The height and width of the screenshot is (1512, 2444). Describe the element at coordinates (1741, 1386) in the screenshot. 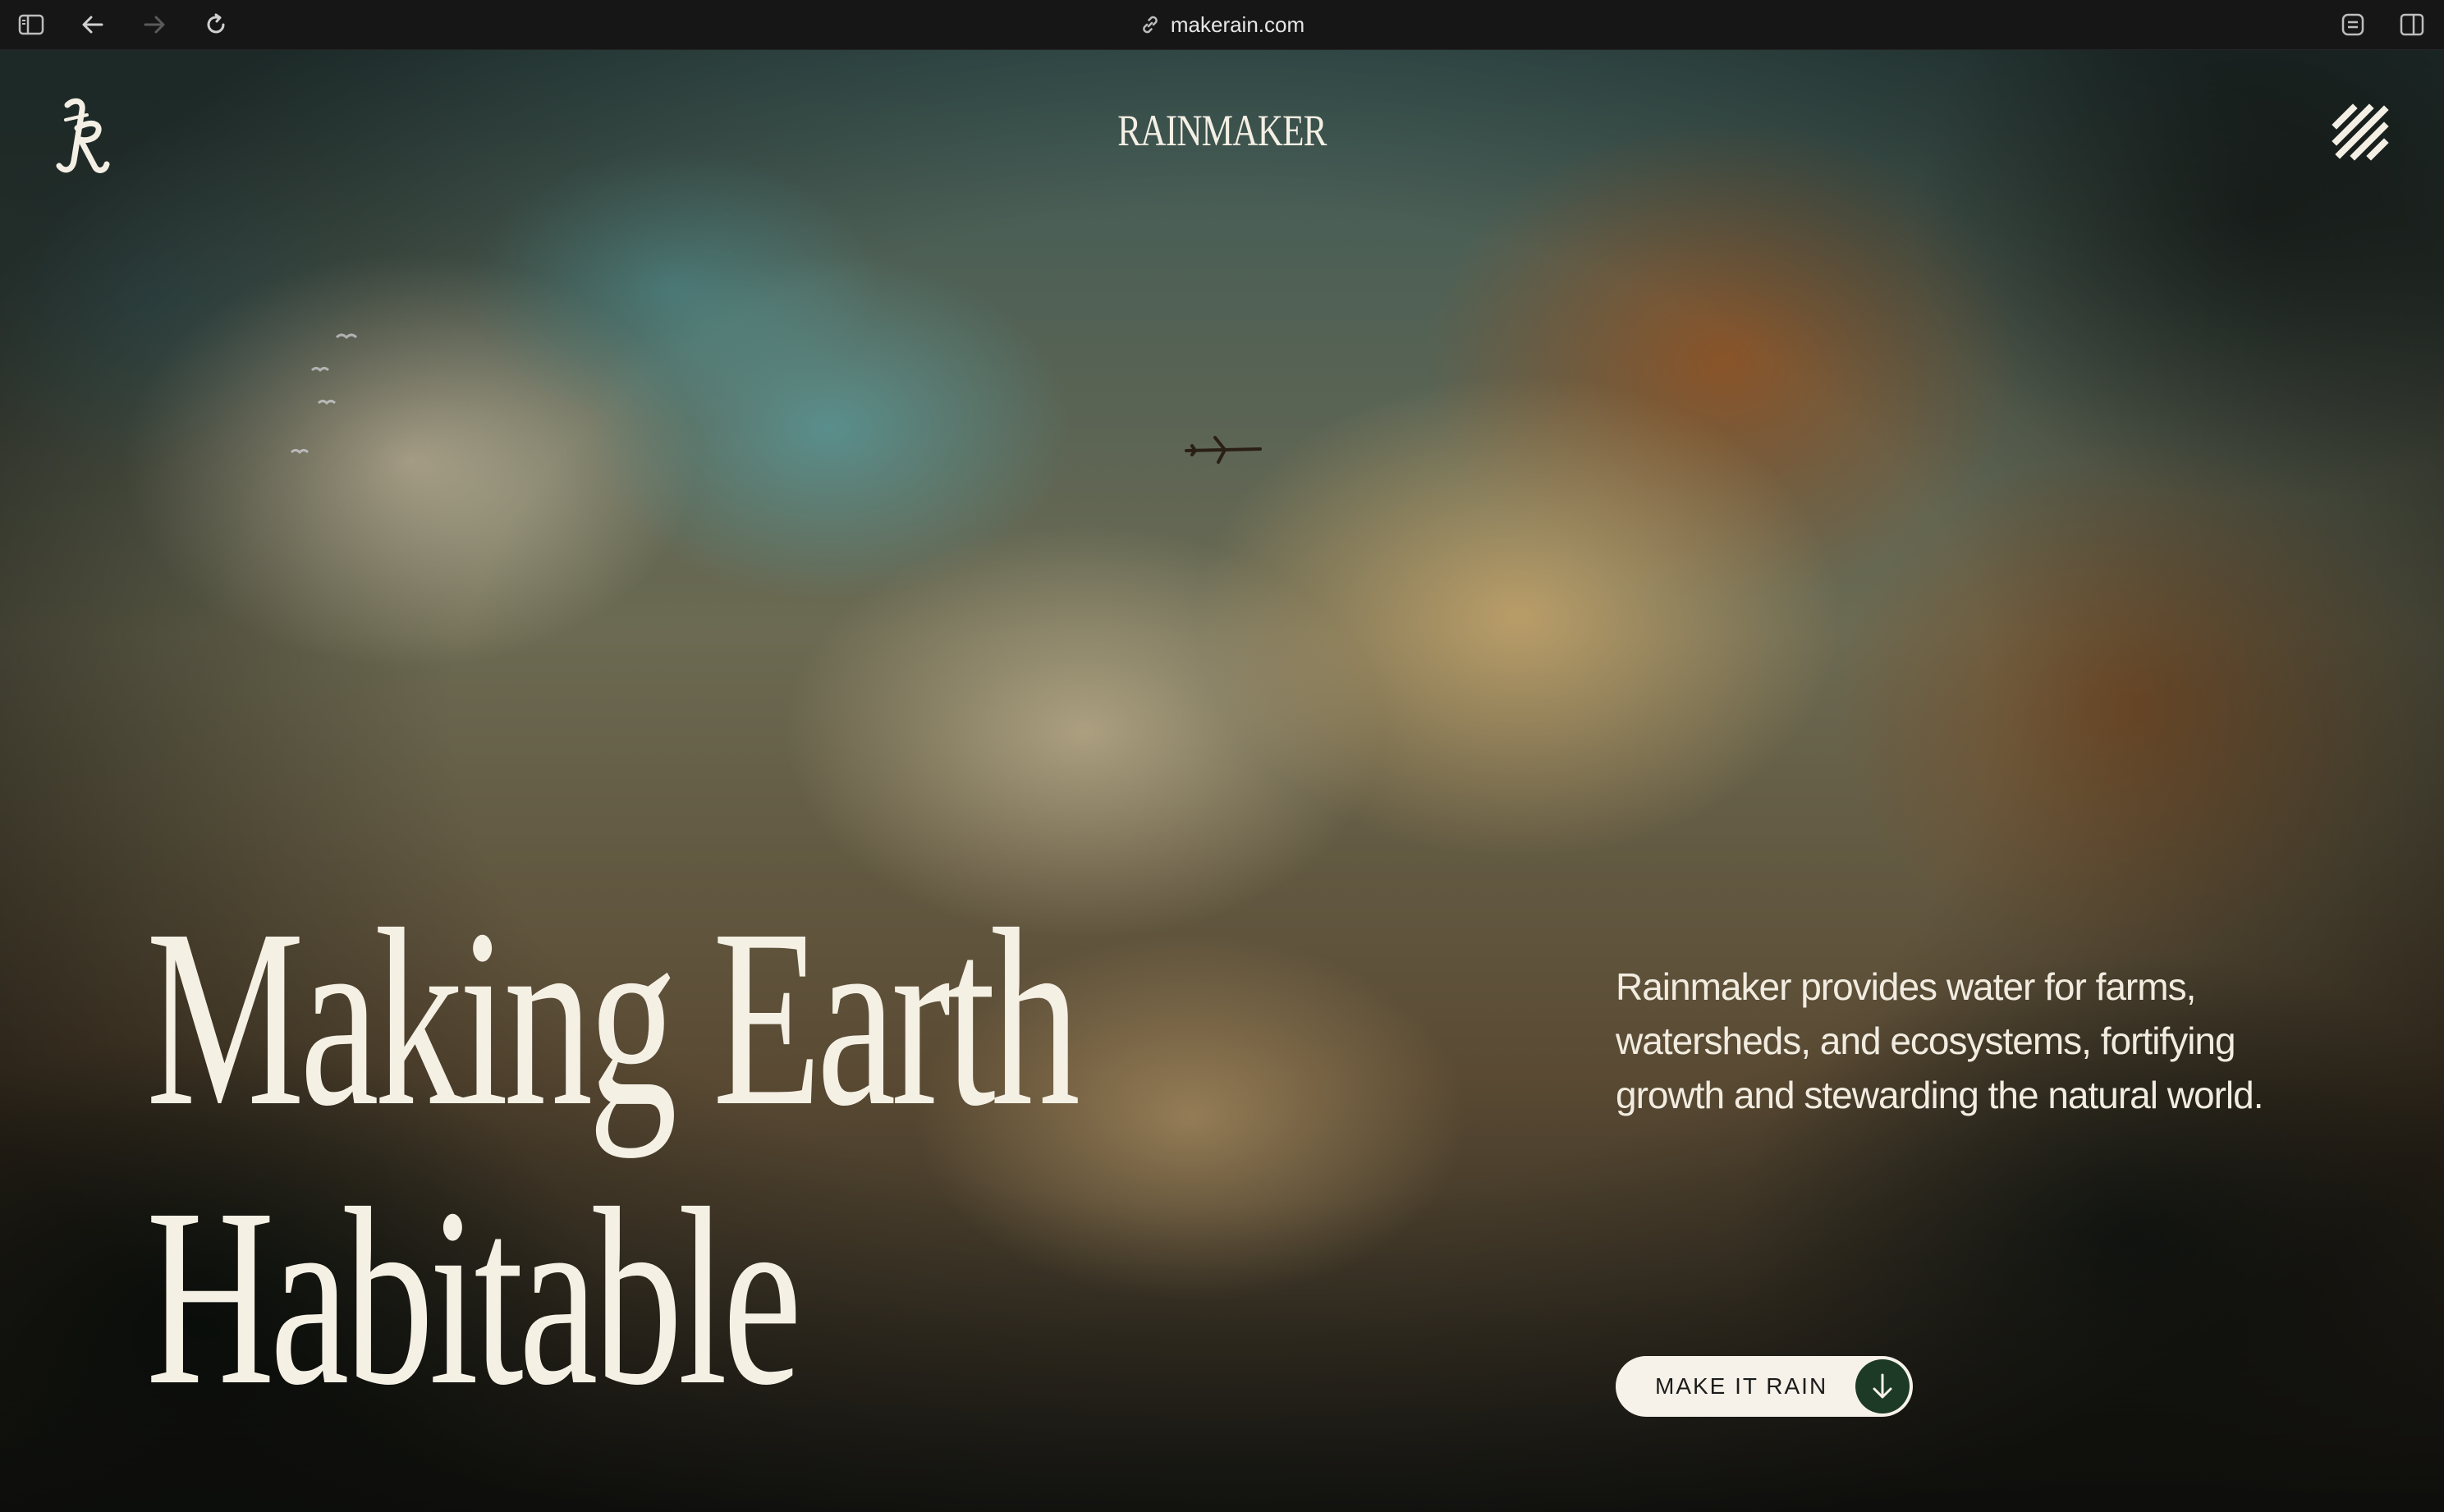

I see `cta-label: MAKE IT RAIN` at that location.